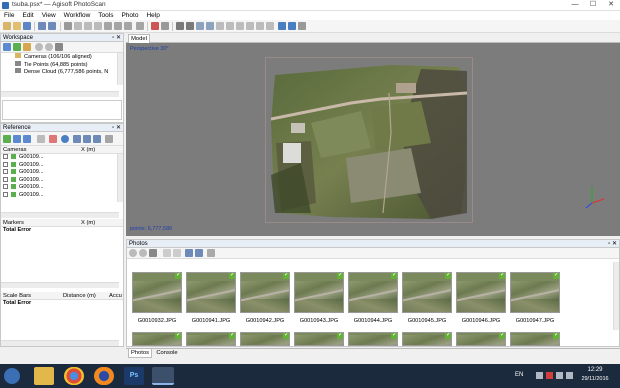 The image size is (620, 388). Describe the element at coordinates (7, 139) in the screenshot. I see `import-icon` at that location.